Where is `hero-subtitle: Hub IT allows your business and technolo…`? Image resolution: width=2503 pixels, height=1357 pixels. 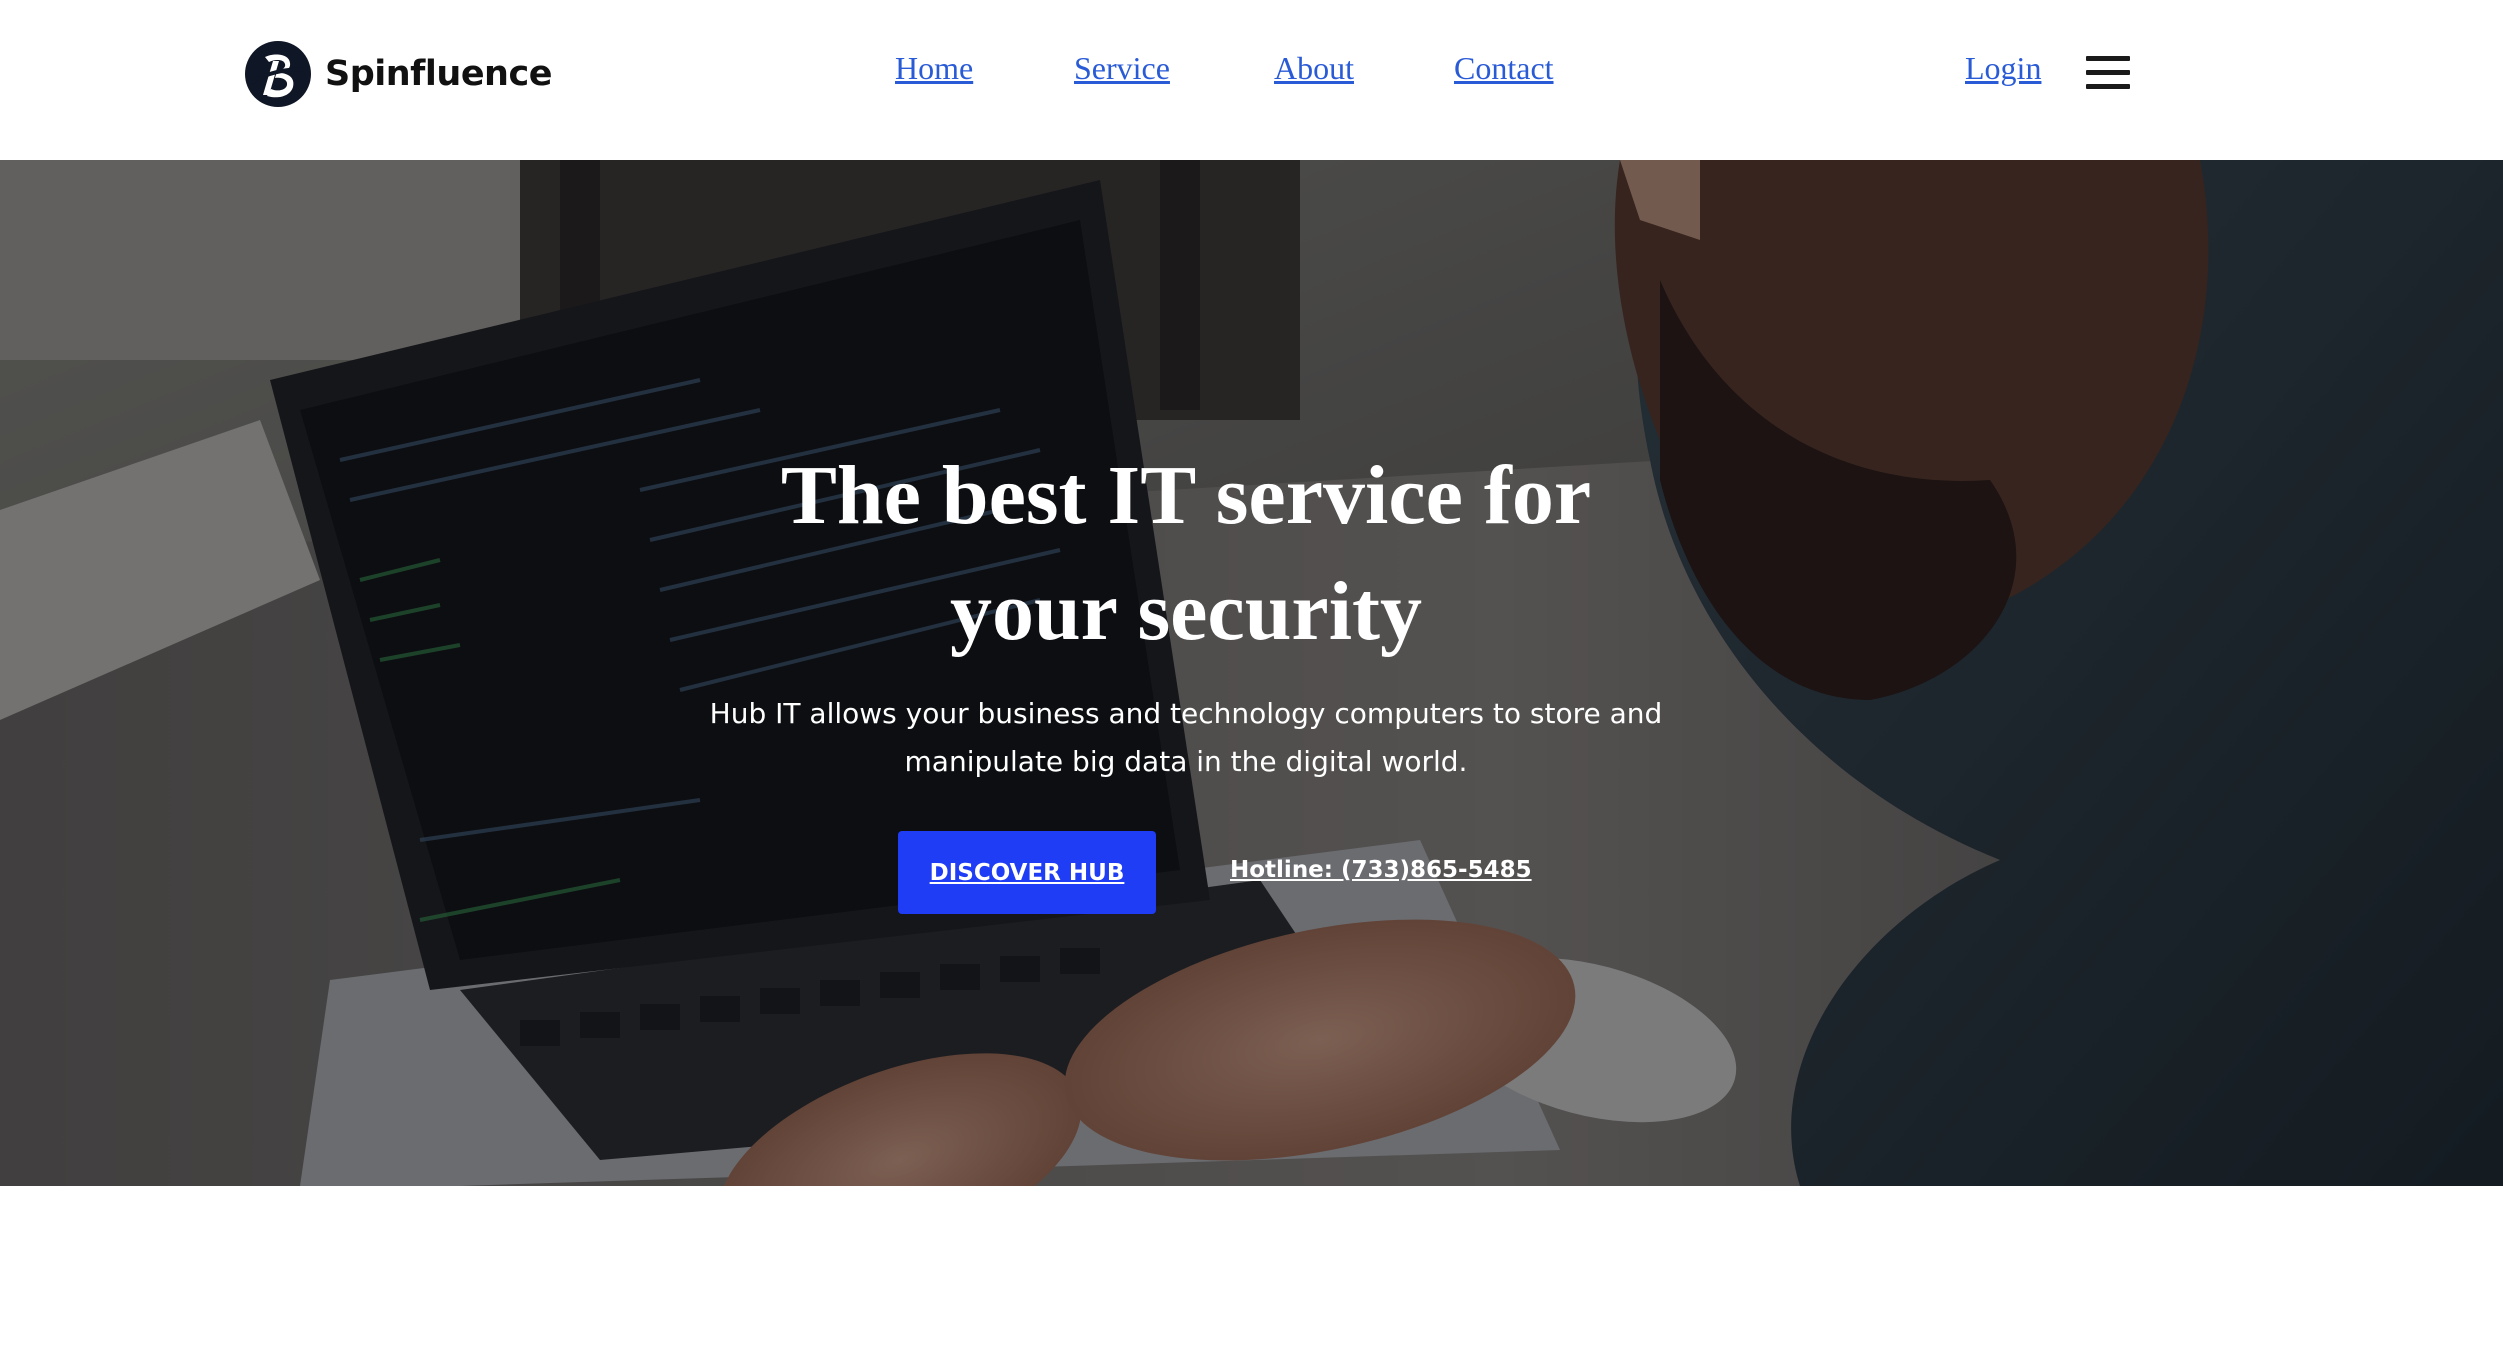
hero-subtitle: Hub IT allows your business and technolo… is located at coordinates (1186, 738).